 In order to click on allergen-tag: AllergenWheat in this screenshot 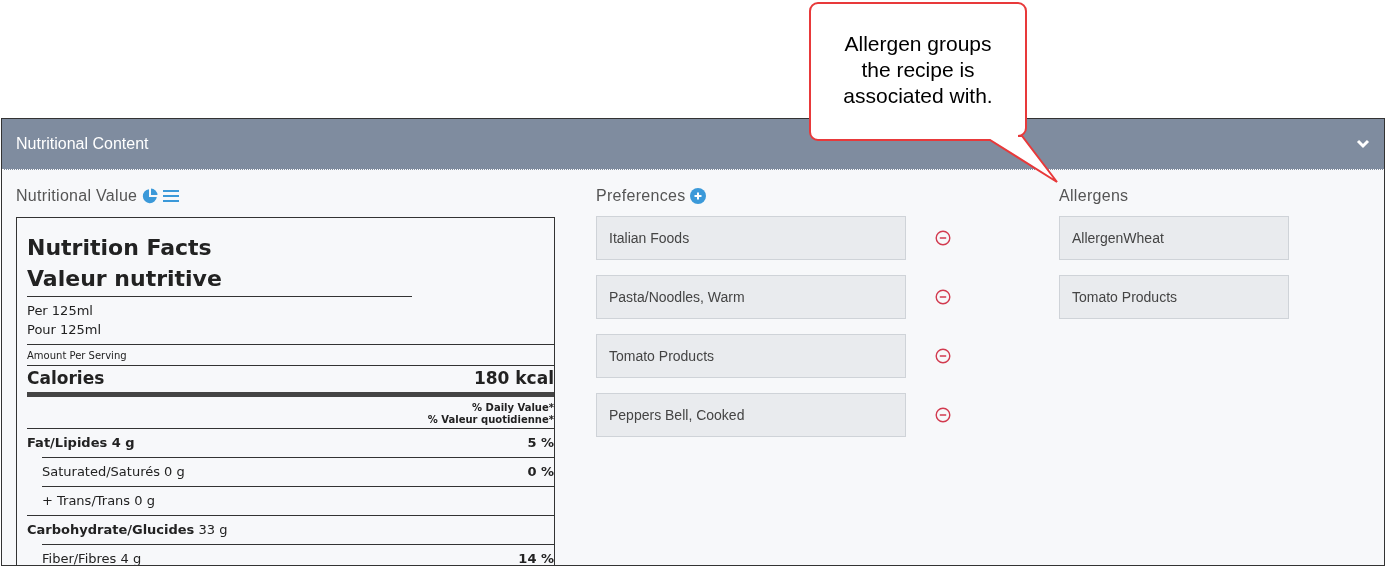, I will do `click(1174, 238)`.